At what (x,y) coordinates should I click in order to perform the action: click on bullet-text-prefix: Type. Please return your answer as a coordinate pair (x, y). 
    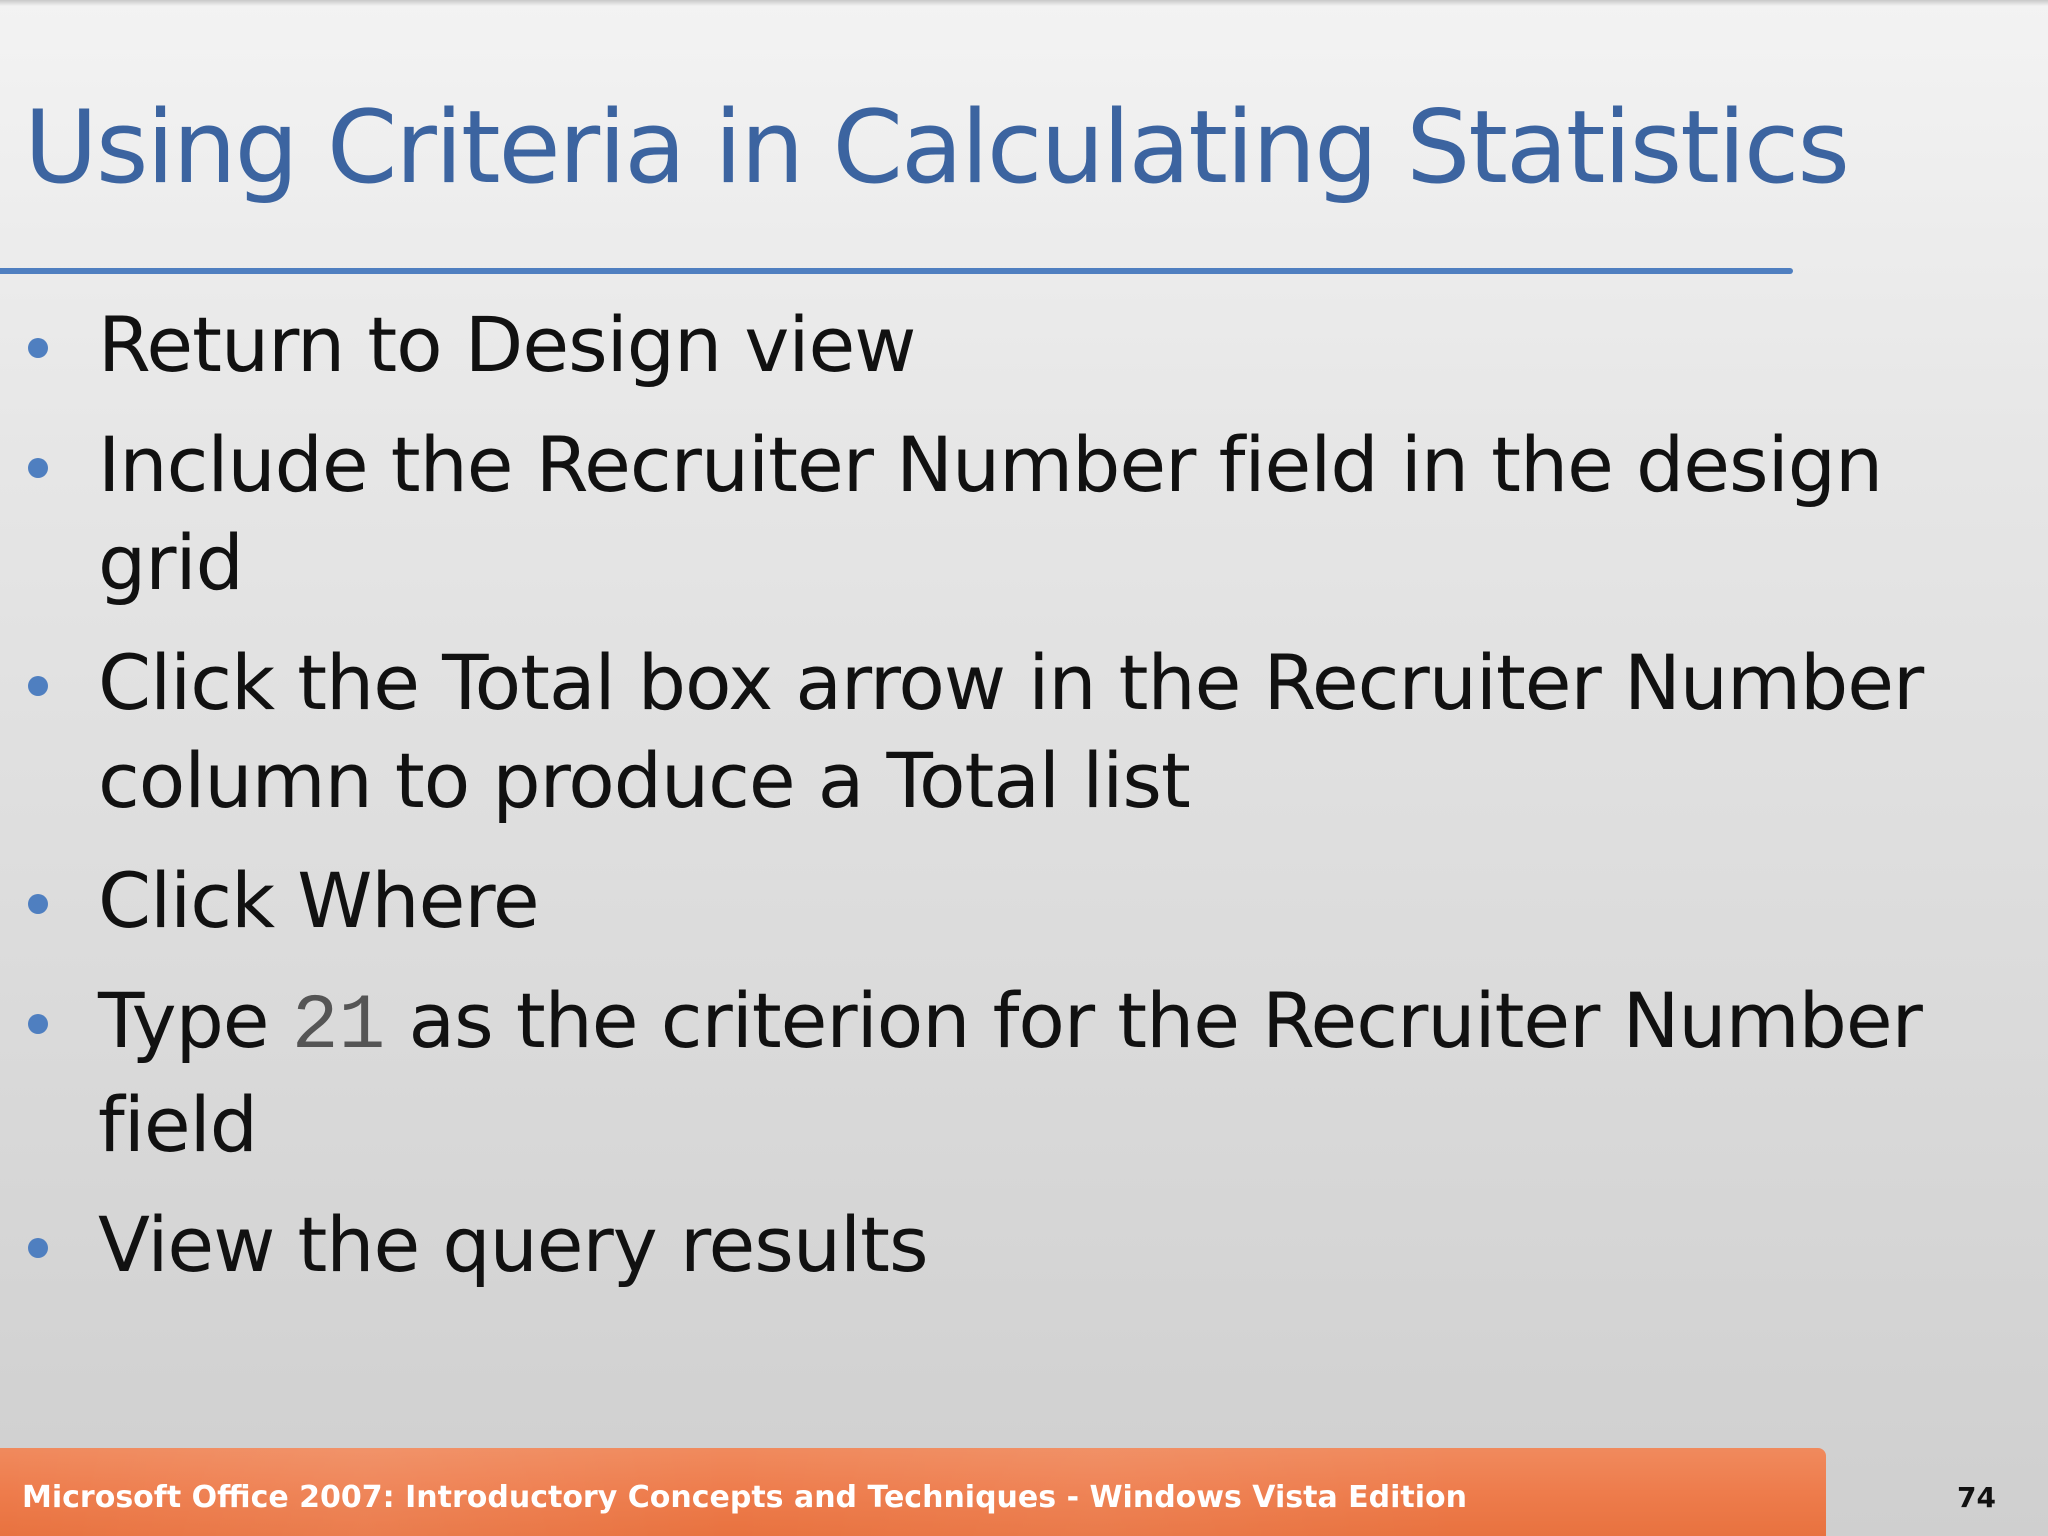
    Looking at the image, I should click on (195, 1020).